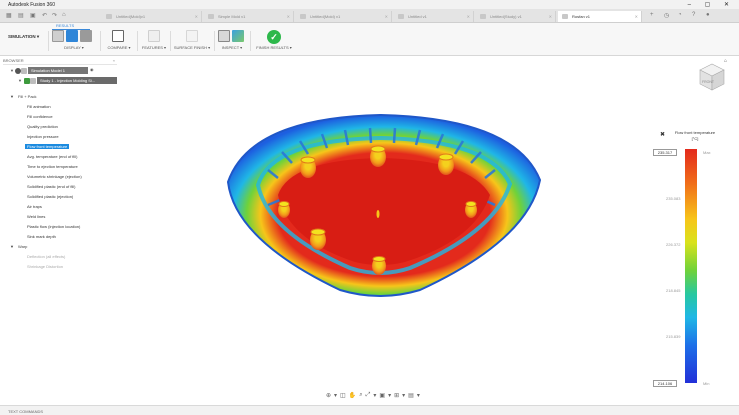 The width and height of the screenshot is (739, 415). I want to click on zoom-icon: ⌕, so click(360, 396).